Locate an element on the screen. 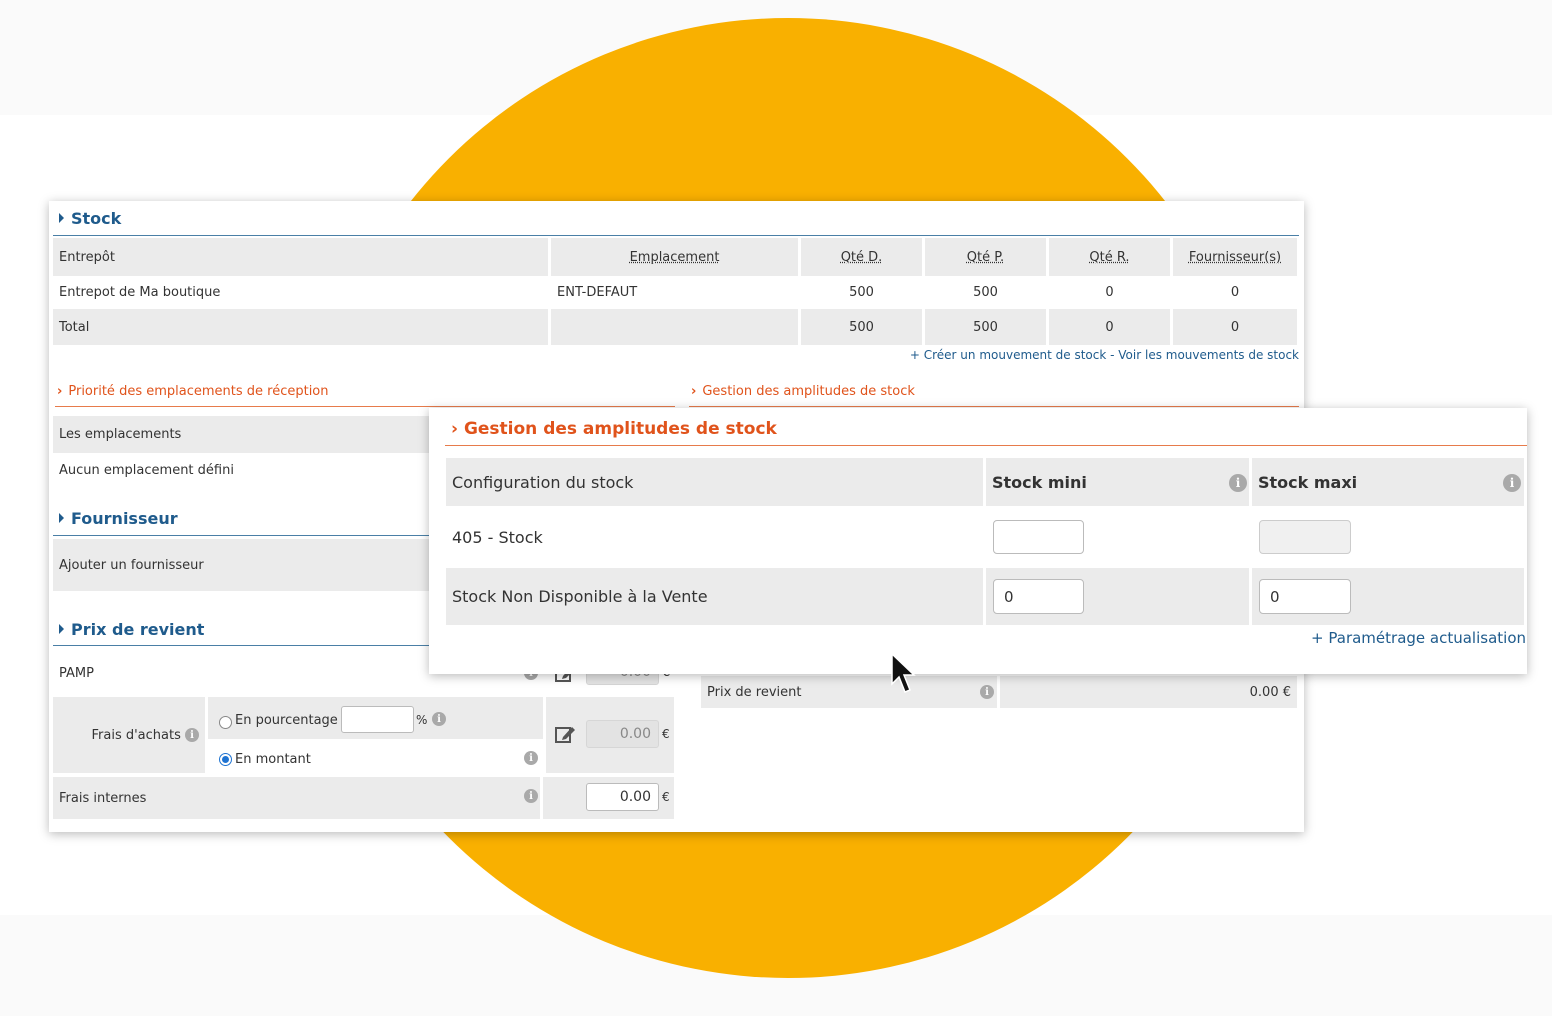  row-qte-r: 0 is located at coordinates (1109, 292).